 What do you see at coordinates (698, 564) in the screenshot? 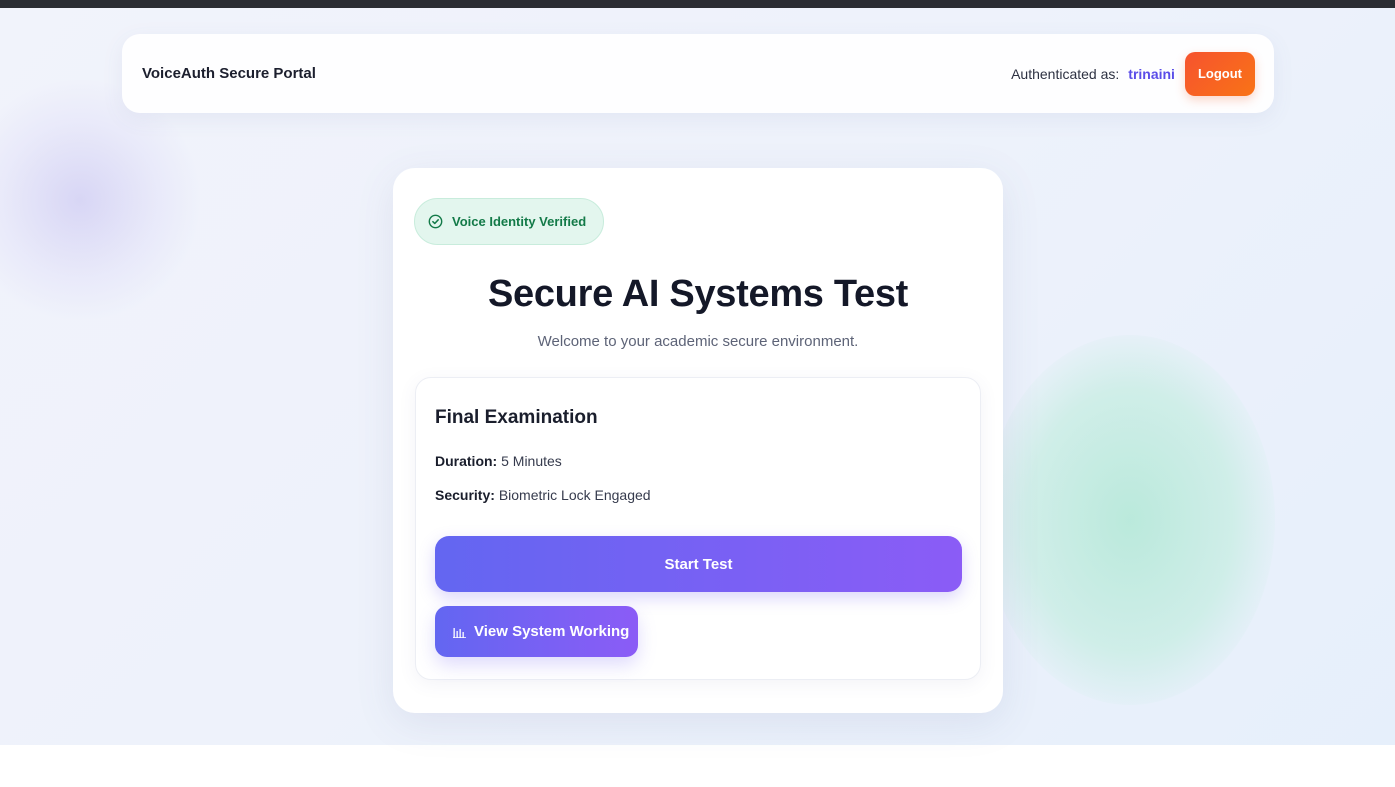
I see `start-test-button: Start Test` at bounding box center [698, 564].